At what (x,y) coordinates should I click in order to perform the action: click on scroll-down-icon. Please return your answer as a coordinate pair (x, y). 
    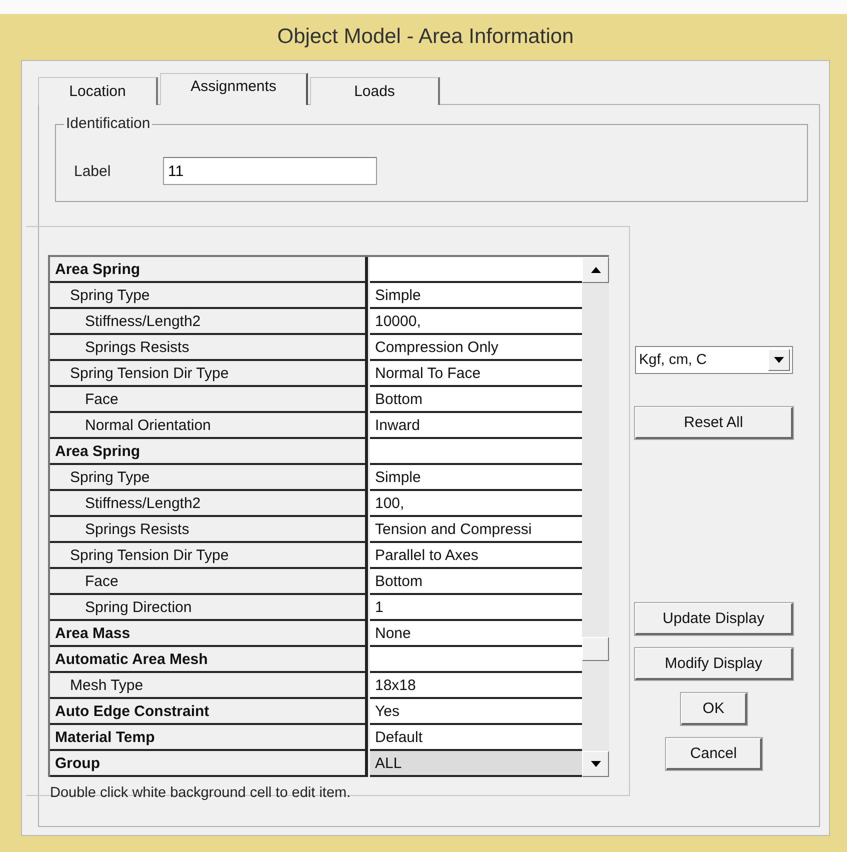
    Looking at the image, I should click on (595, 764).